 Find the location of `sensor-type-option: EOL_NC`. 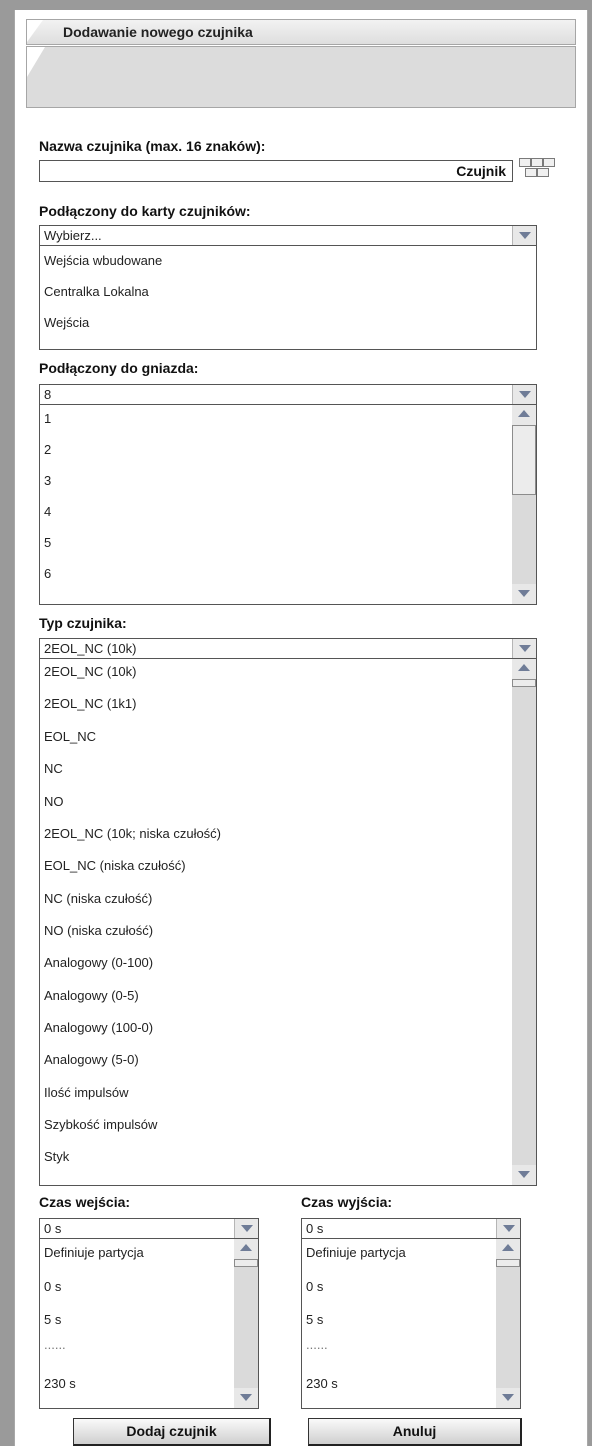

sensor-type-option: EOL_NC is located at coordinates (70, 736).